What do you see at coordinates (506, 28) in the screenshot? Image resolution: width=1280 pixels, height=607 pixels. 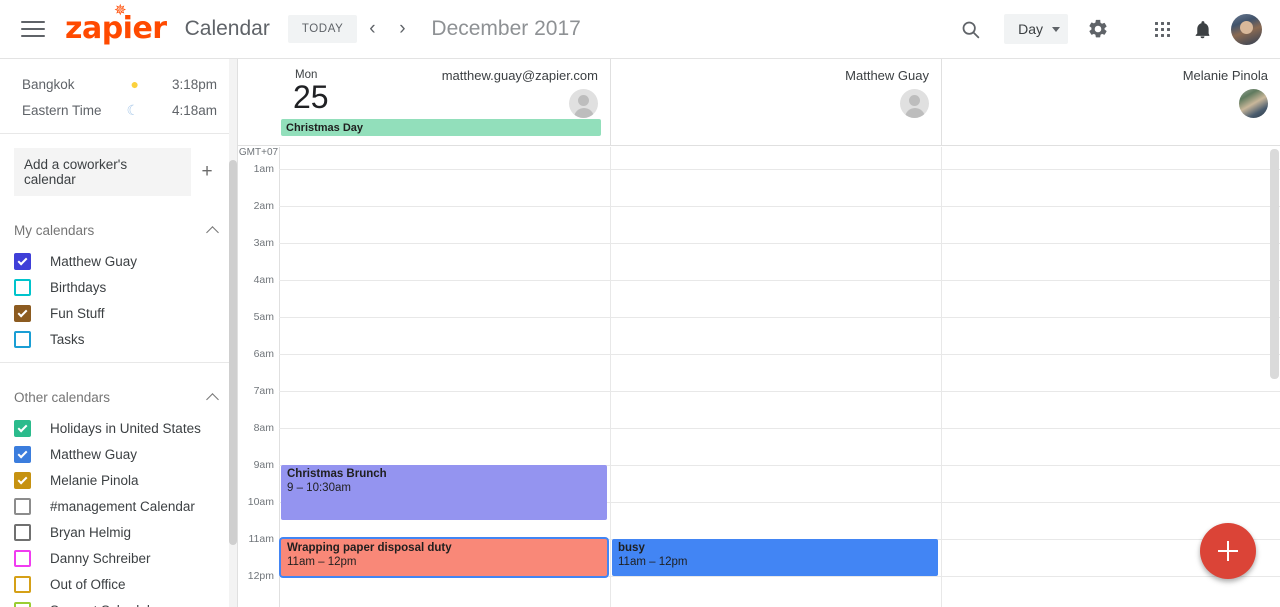 I see `current-period-label: December 2017` at bounding box center [506, 28].